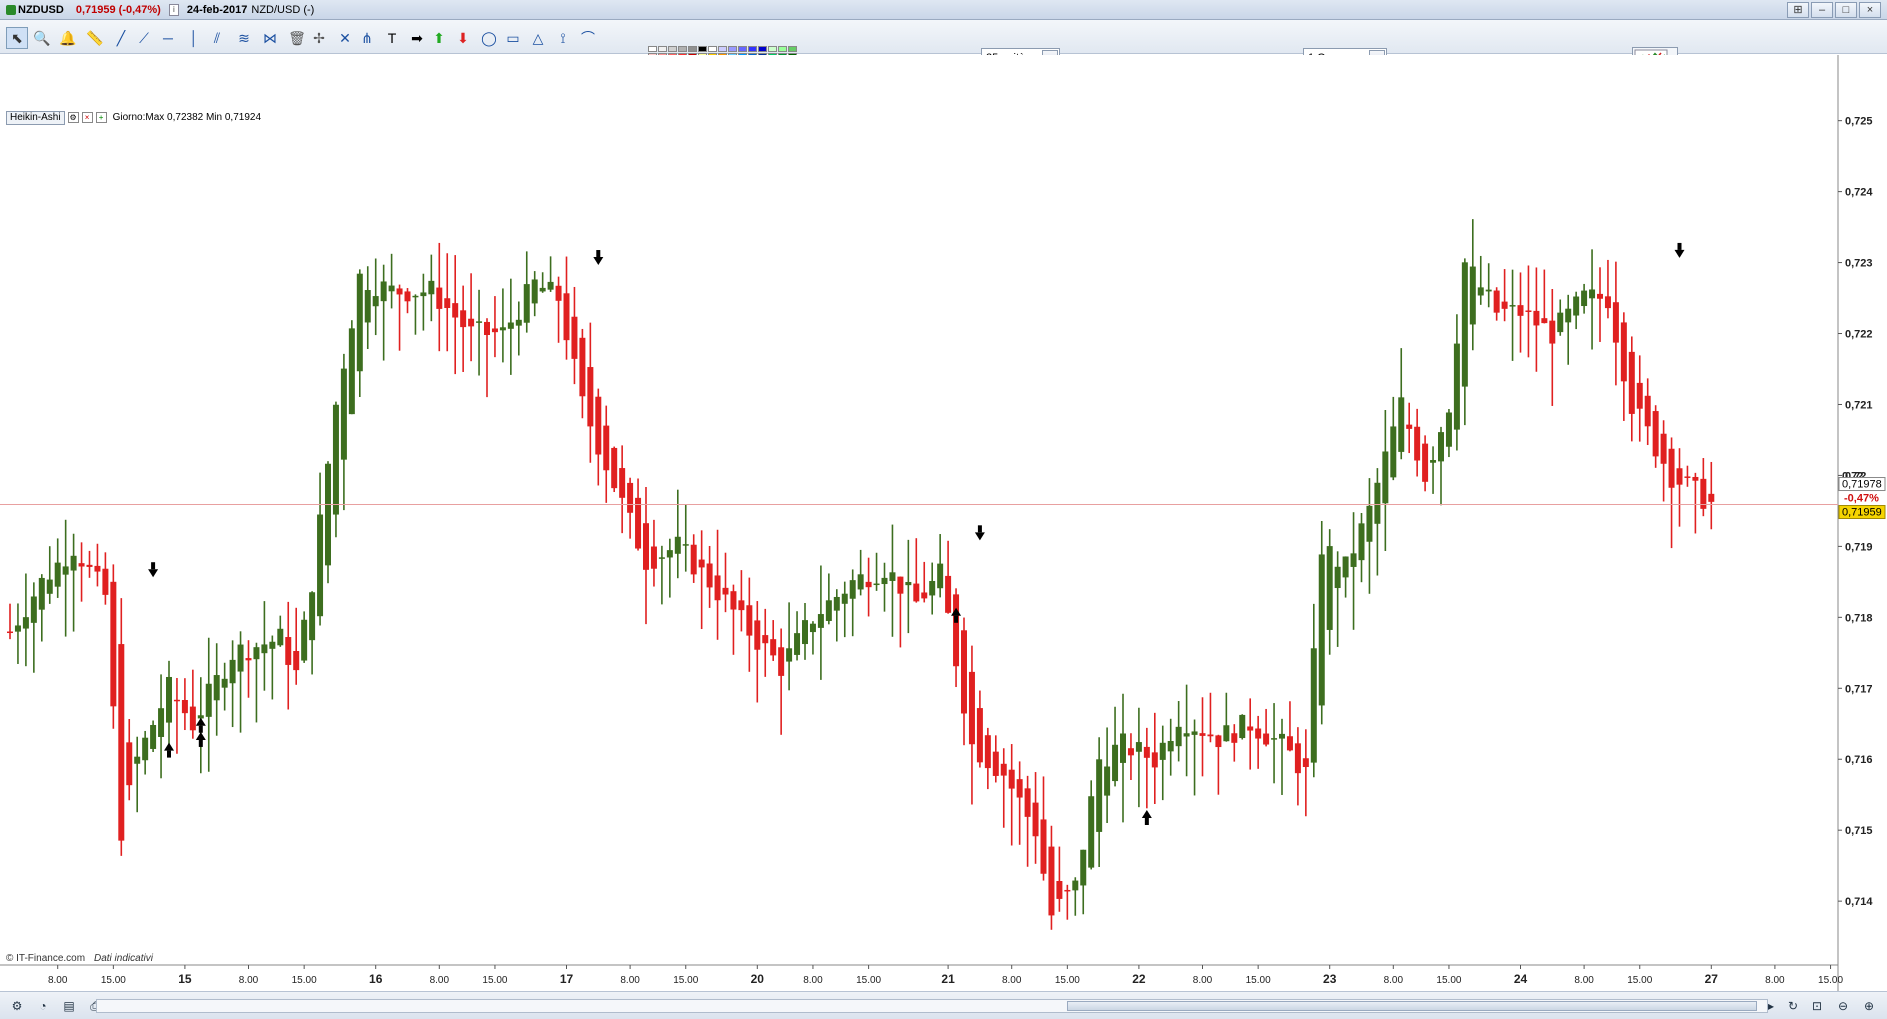 Image resolution: width=1887 pixels, height=1019 pixels. I want to click on arrow-right-tool: ➡, so click(417, 38).